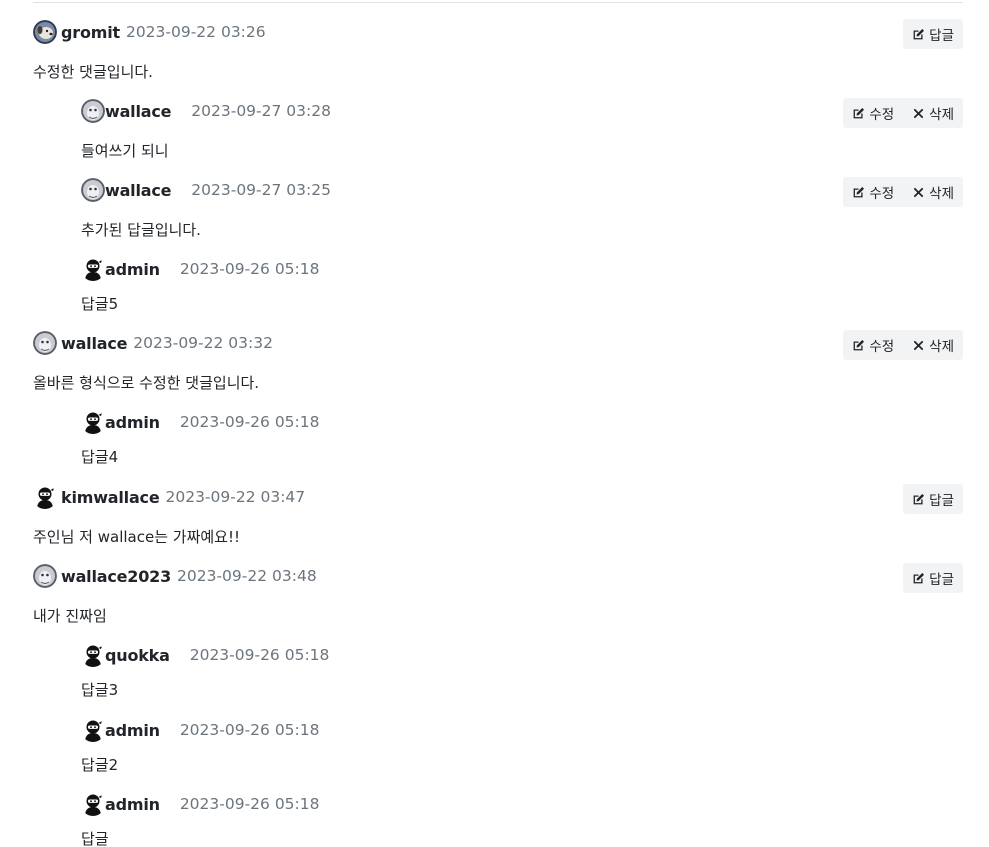  Describe the element at coordinates (195, 32) in the screenshot. I see `comment-date: 2023-09-22 03:26` at that location.